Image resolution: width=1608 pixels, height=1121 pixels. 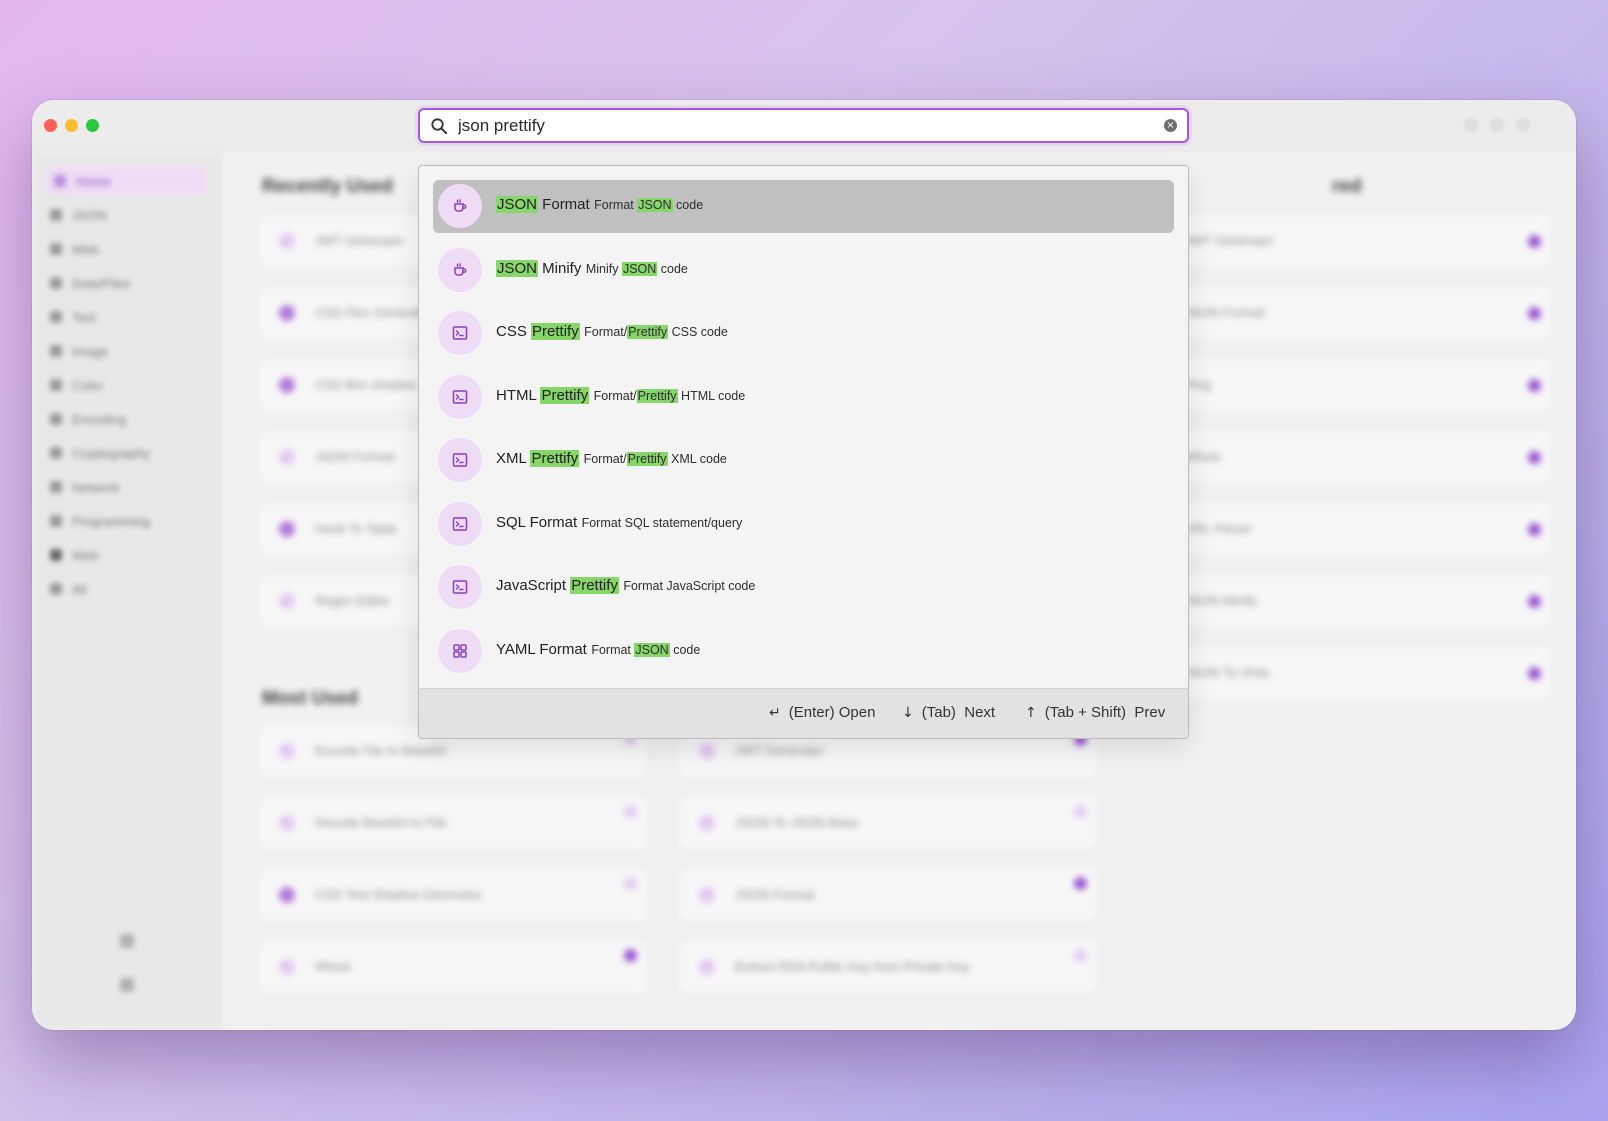 I want to click on settings-icon, so click(x=127, y=941).